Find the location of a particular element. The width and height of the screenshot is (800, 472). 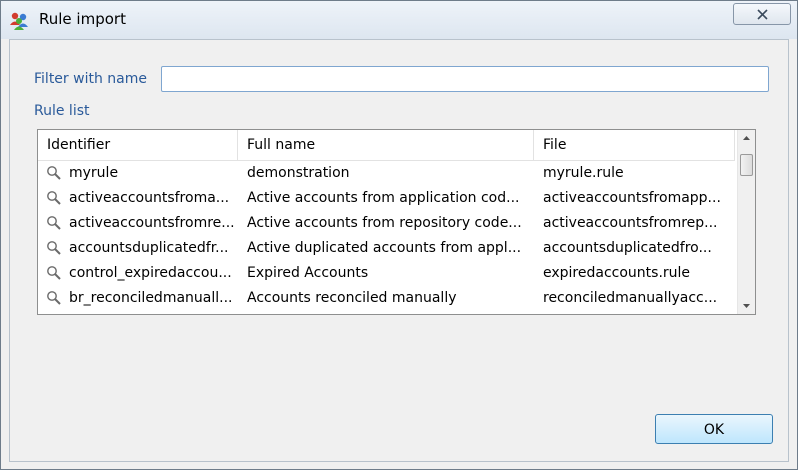

cell-full-name: demonstration is located at coordinates (298, 173).